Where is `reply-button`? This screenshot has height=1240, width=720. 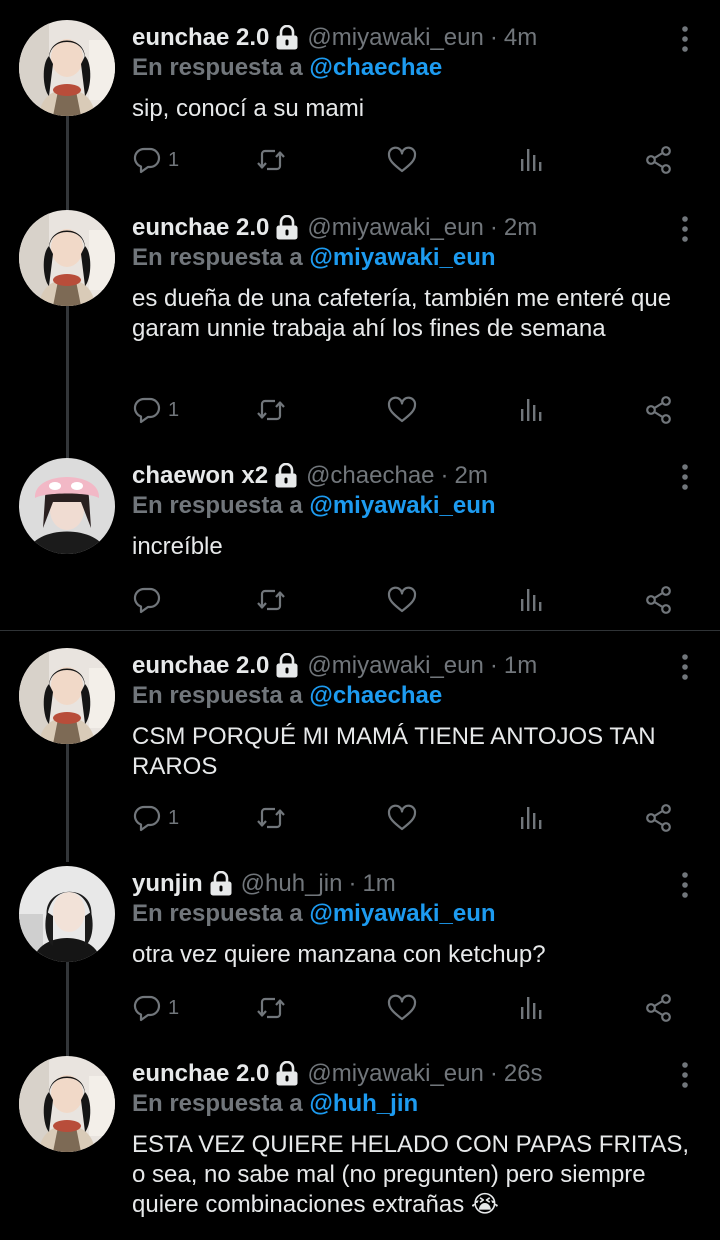
reply-button is located at coordinates (150, 600).